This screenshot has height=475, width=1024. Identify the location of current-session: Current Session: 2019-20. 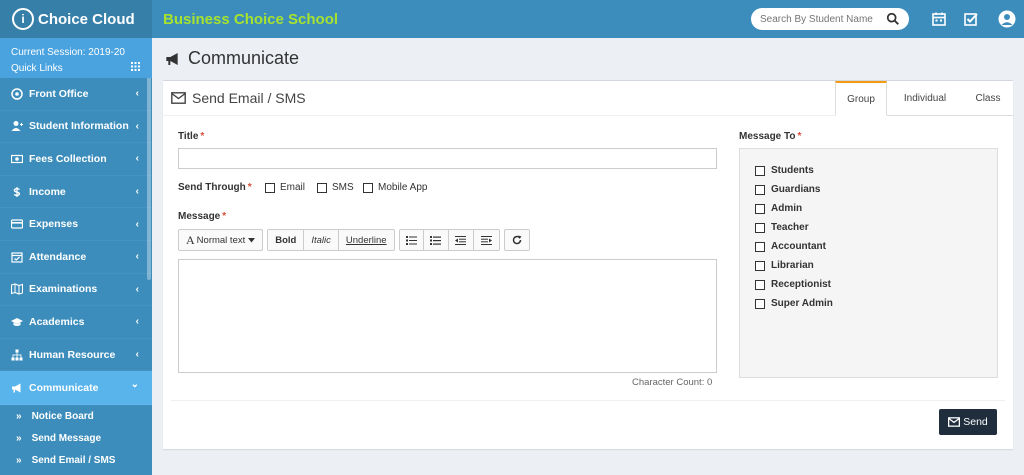
(76, 53).